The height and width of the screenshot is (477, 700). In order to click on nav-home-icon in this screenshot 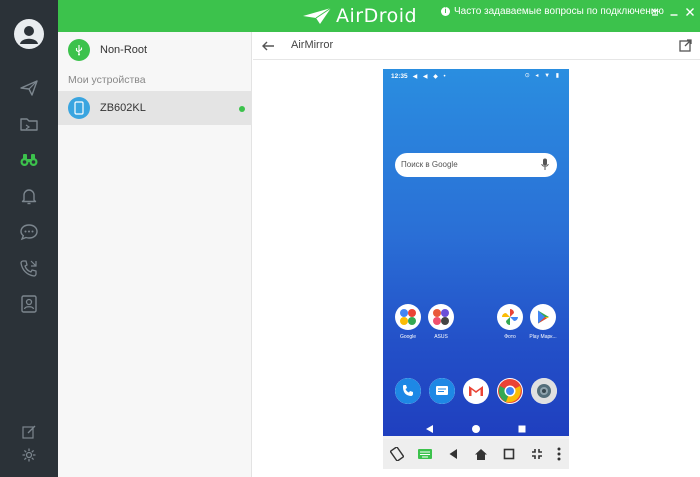, I will do `click(476, 429)`.